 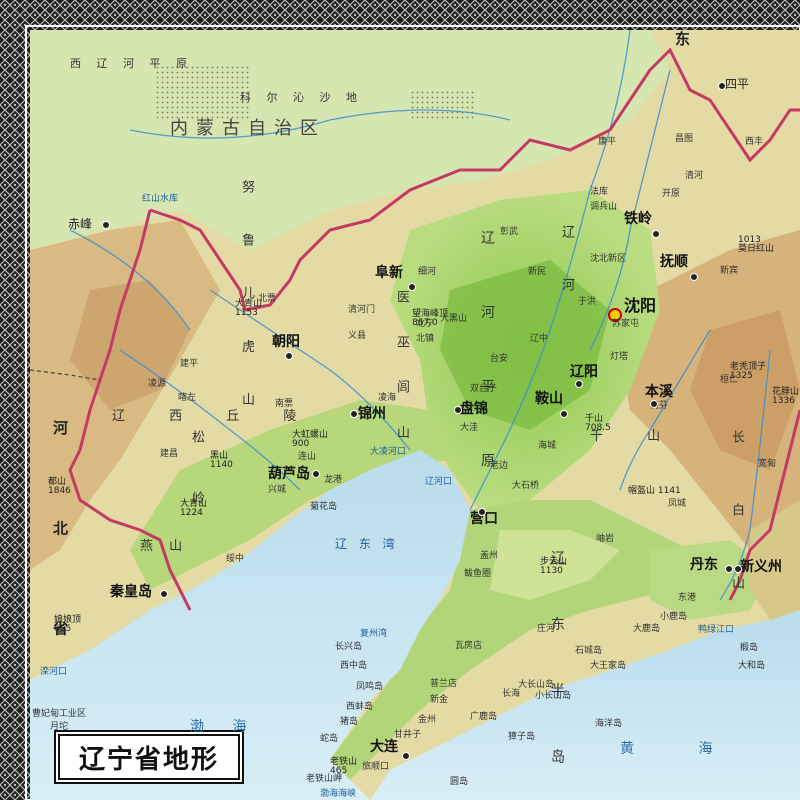 I want to click on city-qinhuangdao: 秦皇岛, so click(x=131, y=592).